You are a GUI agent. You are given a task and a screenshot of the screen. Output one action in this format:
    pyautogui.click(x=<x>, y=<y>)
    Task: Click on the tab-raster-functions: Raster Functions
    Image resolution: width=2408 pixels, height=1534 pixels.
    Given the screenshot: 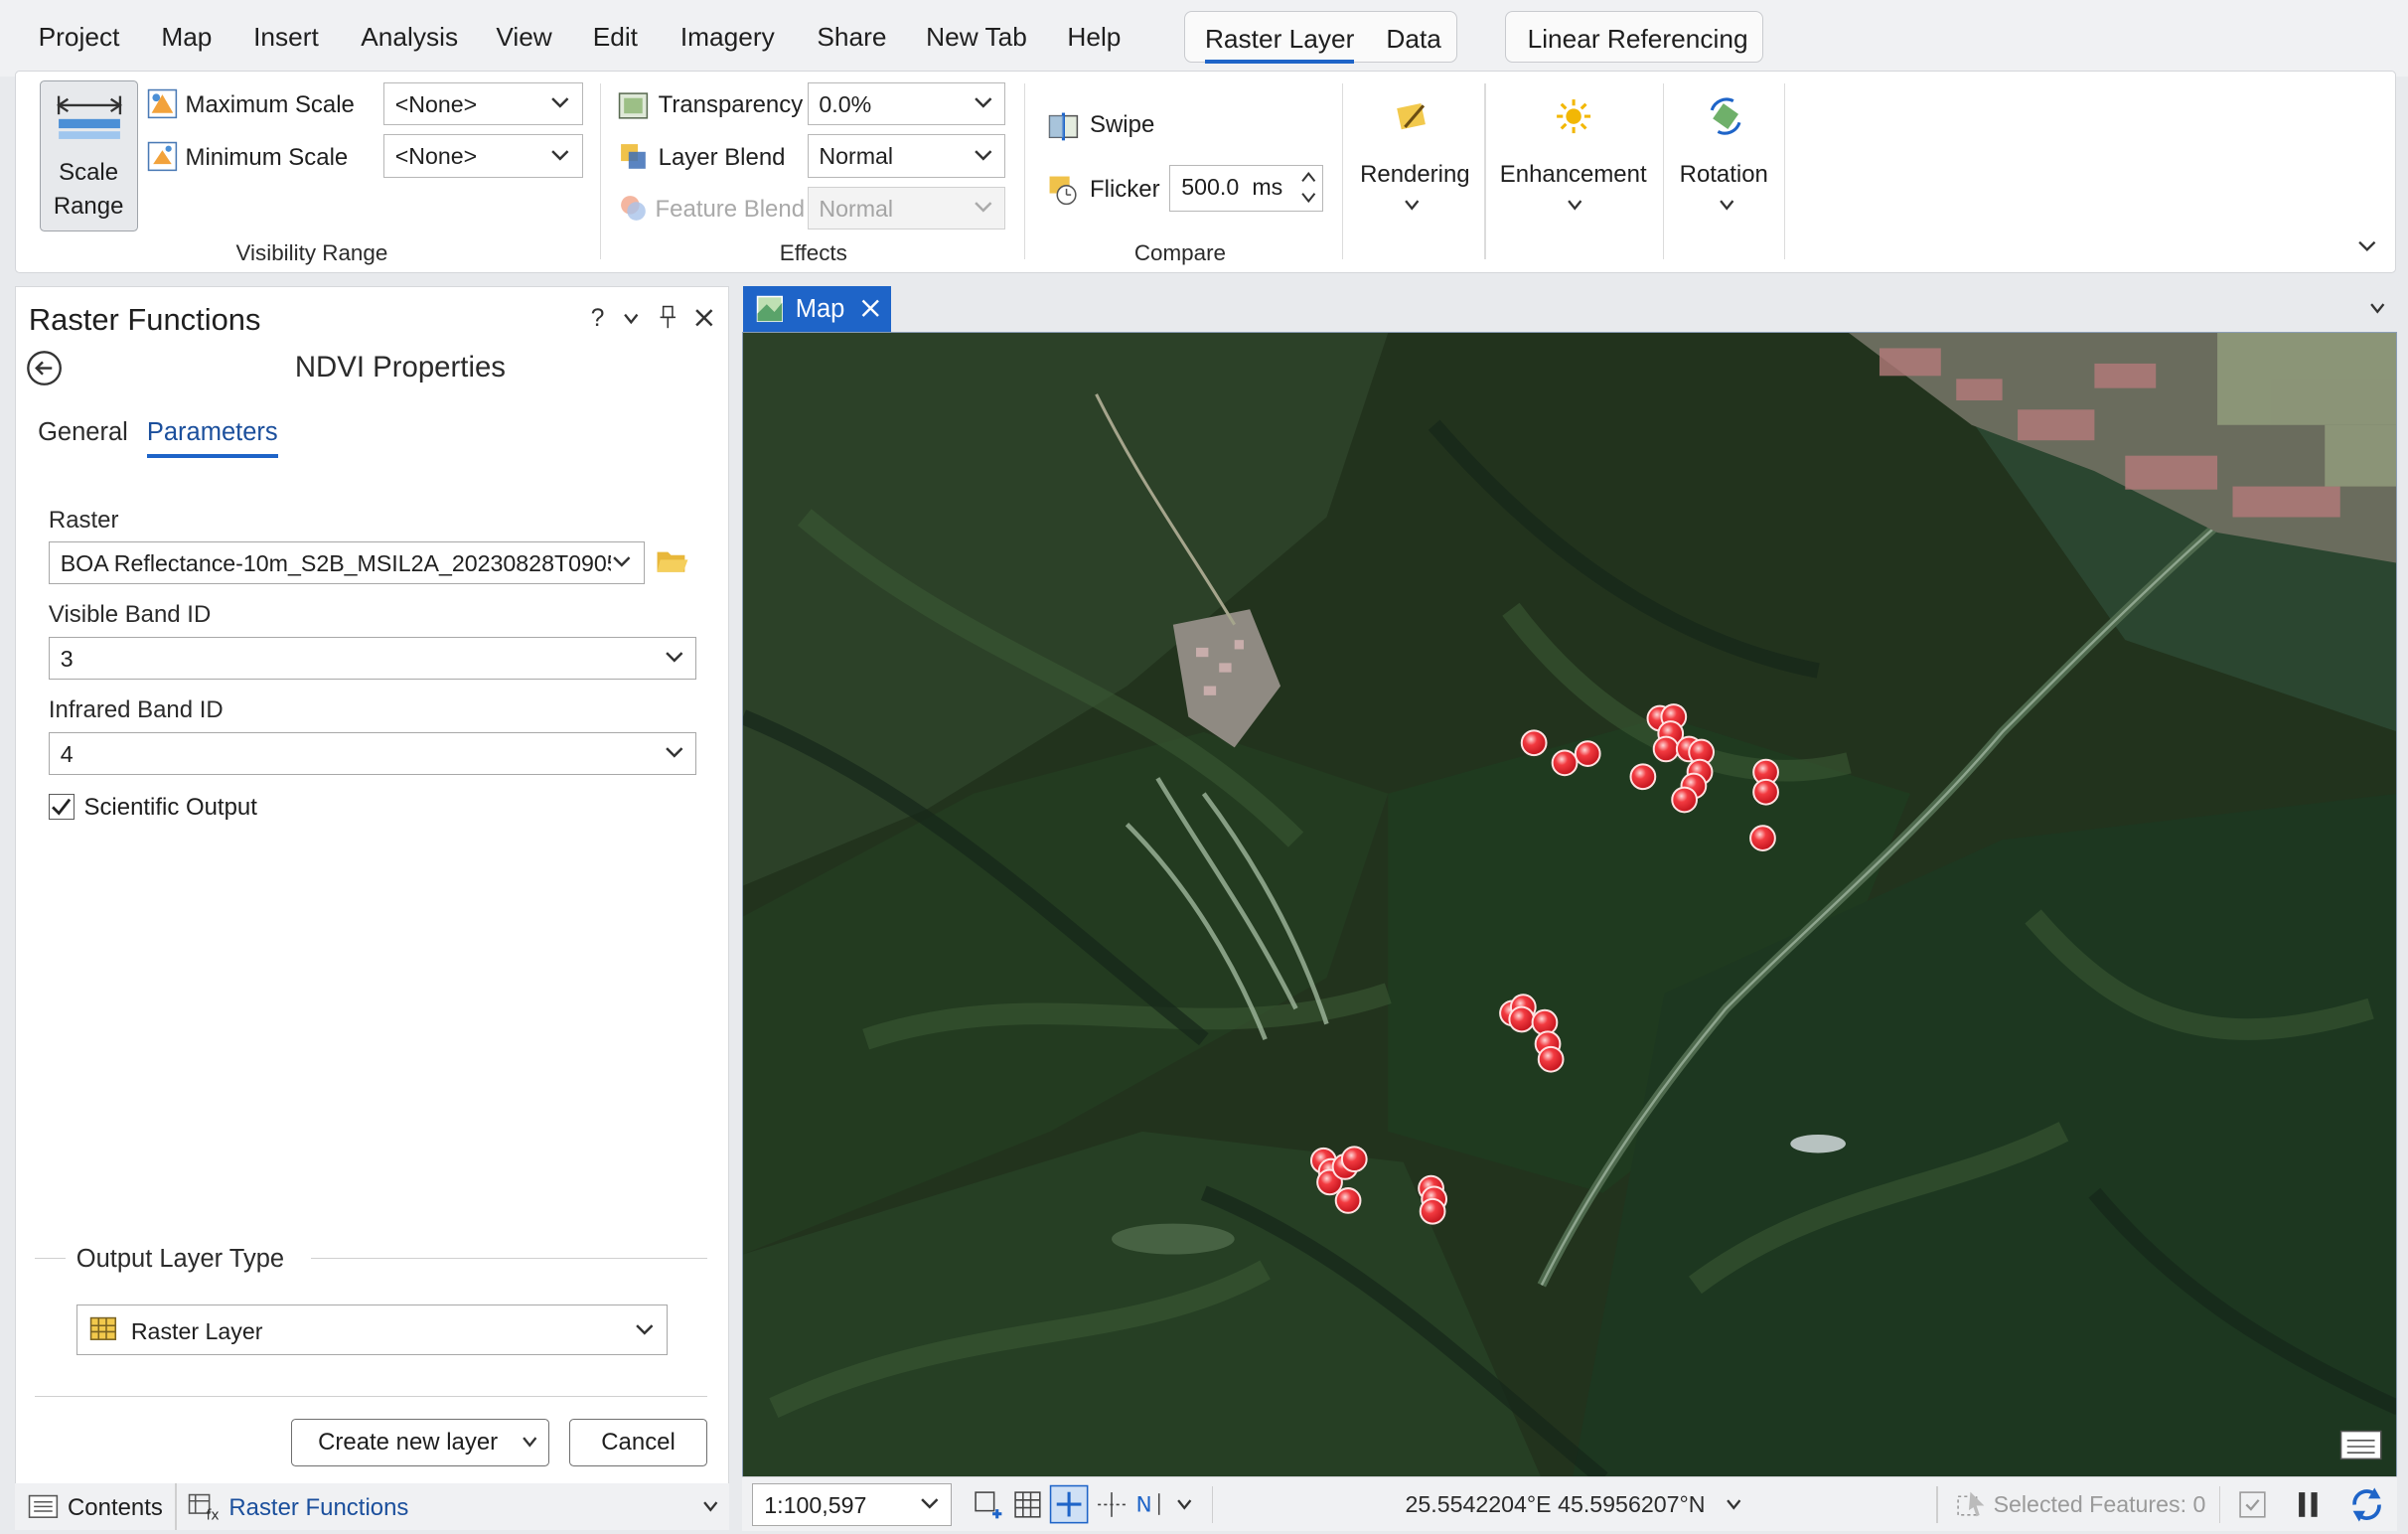 What is the action you would take?
    pyautogui.click(x=318, y=1508)
    